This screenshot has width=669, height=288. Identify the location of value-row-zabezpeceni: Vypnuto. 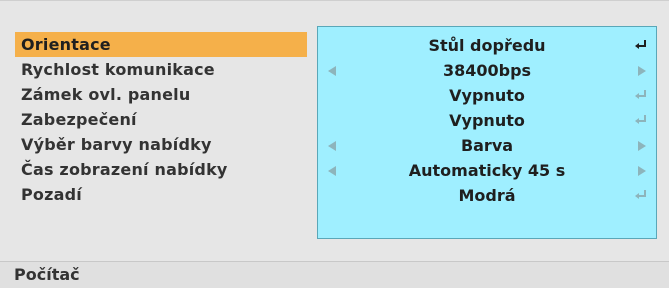
(487, 120).